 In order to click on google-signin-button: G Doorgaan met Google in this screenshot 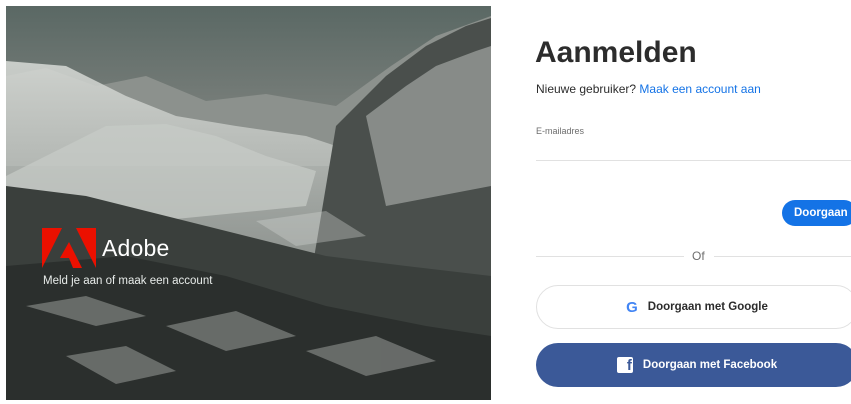, I will do `click(693, 307)`.